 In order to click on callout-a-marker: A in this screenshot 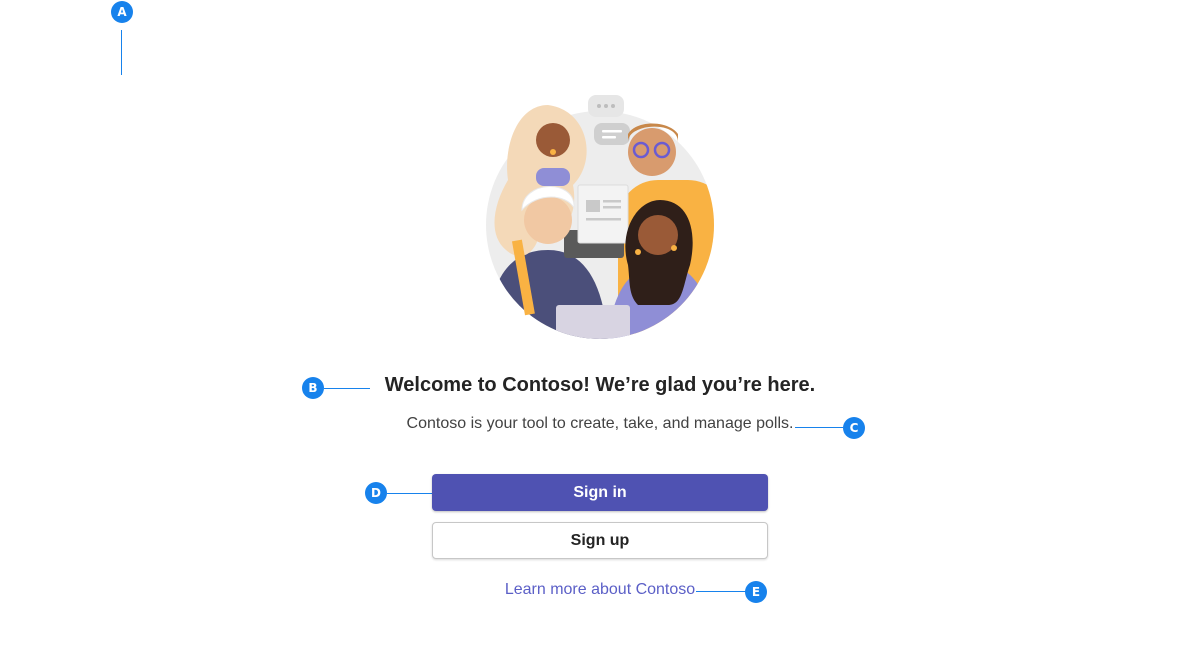, I will do `click(122, 12)`.